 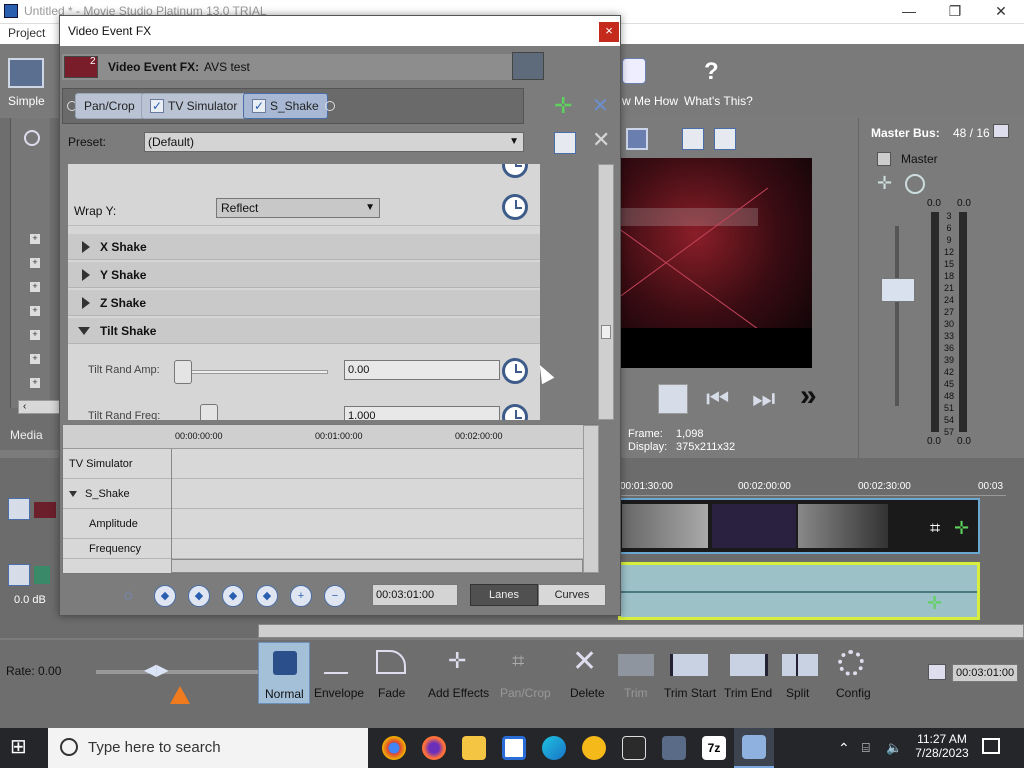 What do you see at coordinates (915, 184) in the screenshot?
I see `bypass-icon` at bounding box center [915, 184].